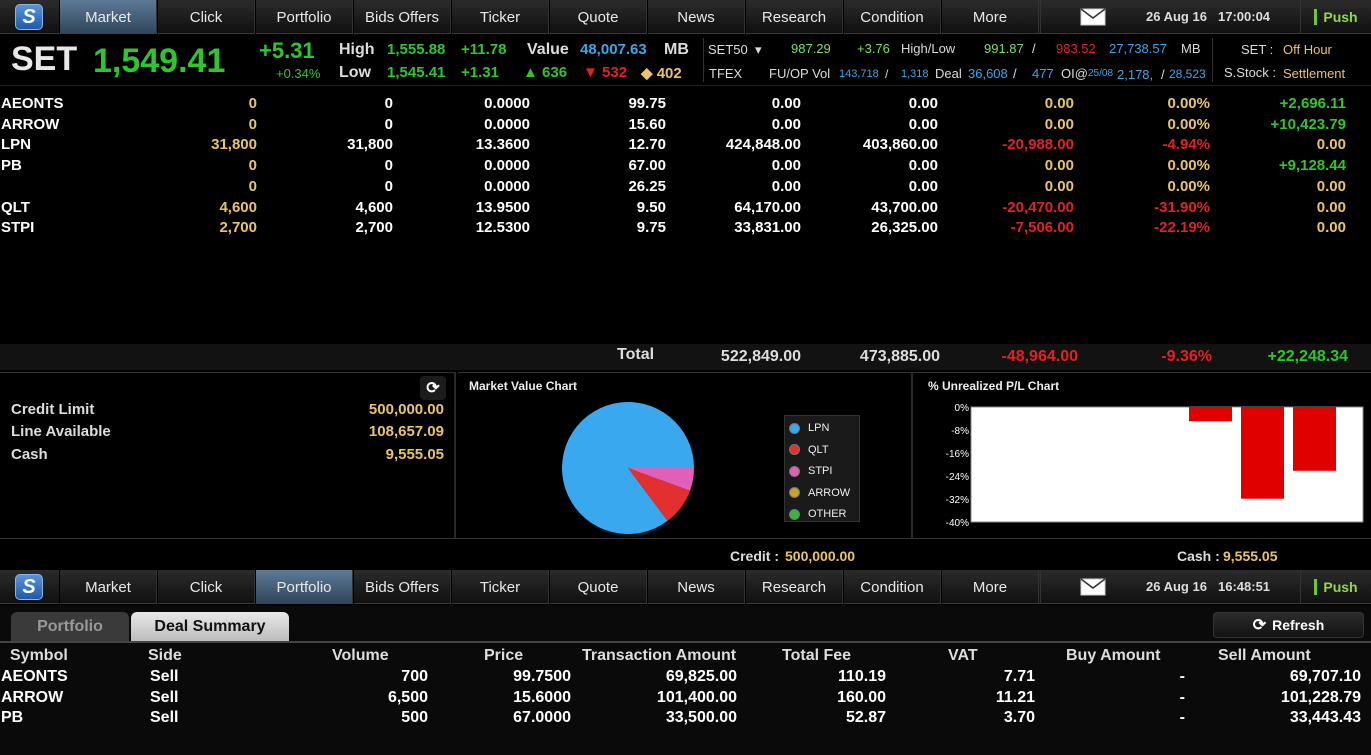  I want to click on tab-deal-summary: Deal Summary, so click(210, 626).